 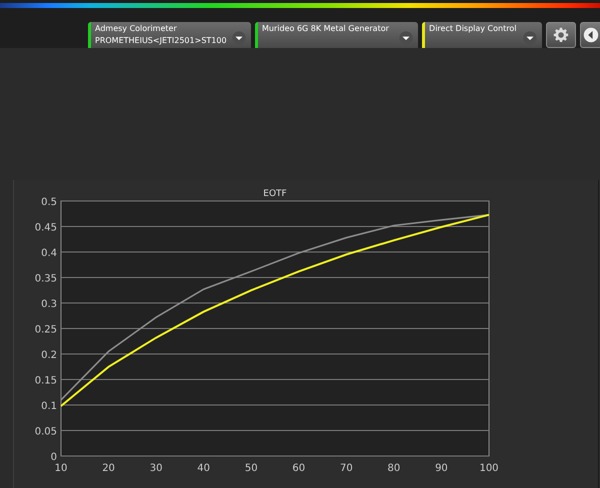 What do you see at coordinates (489, 468) in the screenshot?
I see `x-tick-label: 100` at bounding box center [489, 468].